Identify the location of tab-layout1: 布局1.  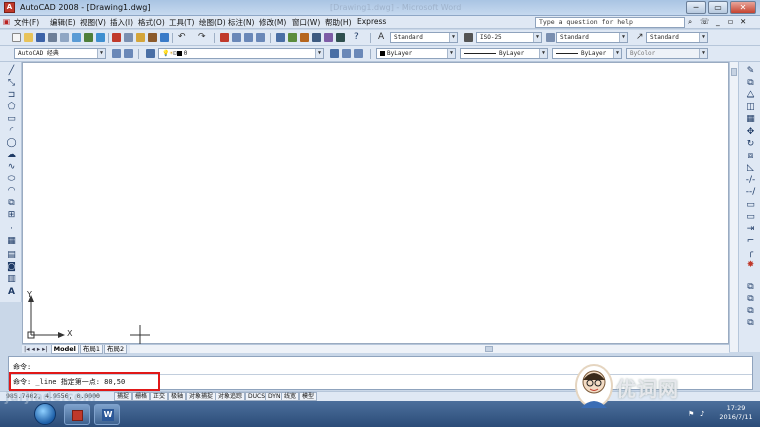
(91, 349).